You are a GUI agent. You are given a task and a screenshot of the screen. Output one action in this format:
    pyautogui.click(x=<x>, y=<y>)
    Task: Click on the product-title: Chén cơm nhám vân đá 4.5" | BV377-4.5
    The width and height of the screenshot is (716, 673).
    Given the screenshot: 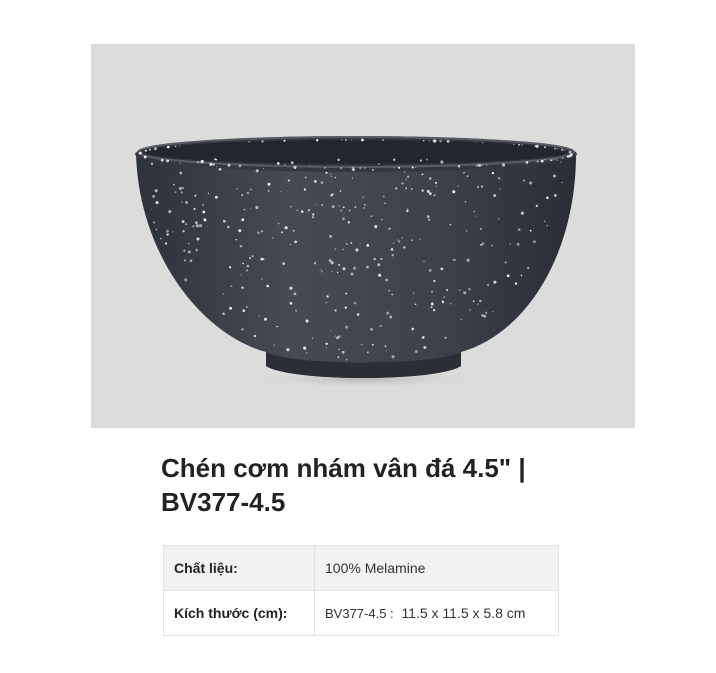 What is the action you would take?
    pyautogui.click(x=343, y=485)
    